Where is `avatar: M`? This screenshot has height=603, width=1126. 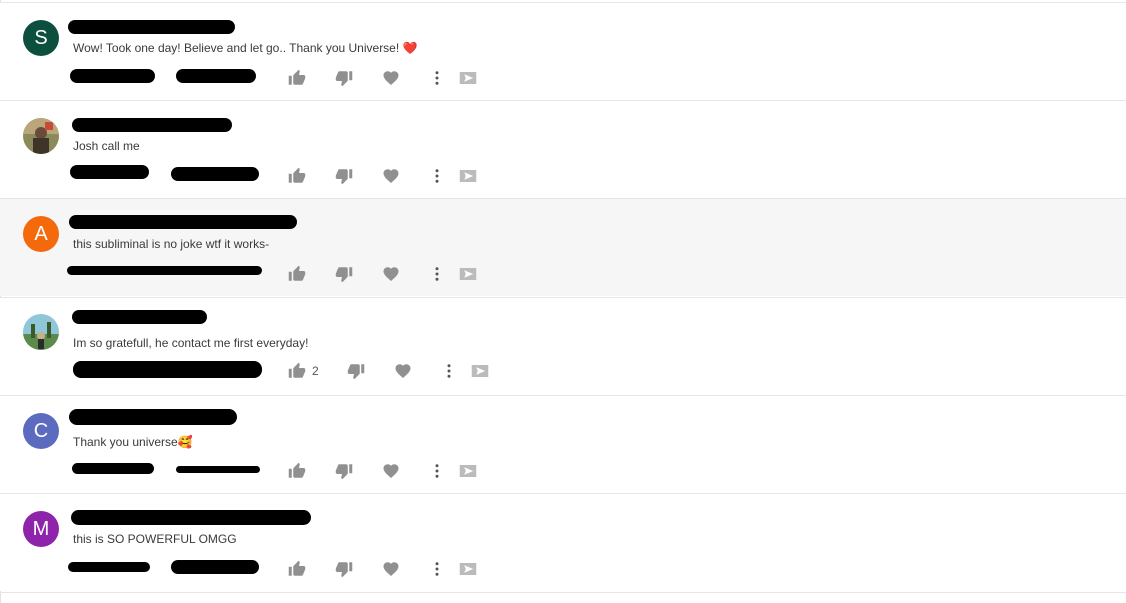
avatar: M is located at coordinates (41, 529).